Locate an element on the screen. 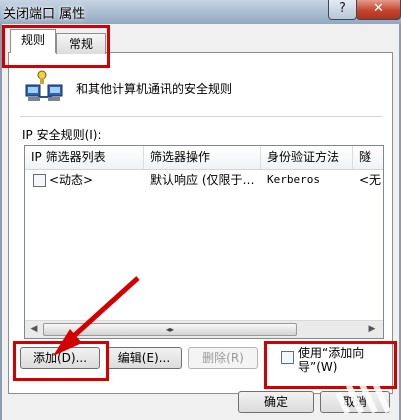 The image size is (401, 420). rules-description: 和其他计算机通讯的安全规则 is located at coordinates (154, 89).